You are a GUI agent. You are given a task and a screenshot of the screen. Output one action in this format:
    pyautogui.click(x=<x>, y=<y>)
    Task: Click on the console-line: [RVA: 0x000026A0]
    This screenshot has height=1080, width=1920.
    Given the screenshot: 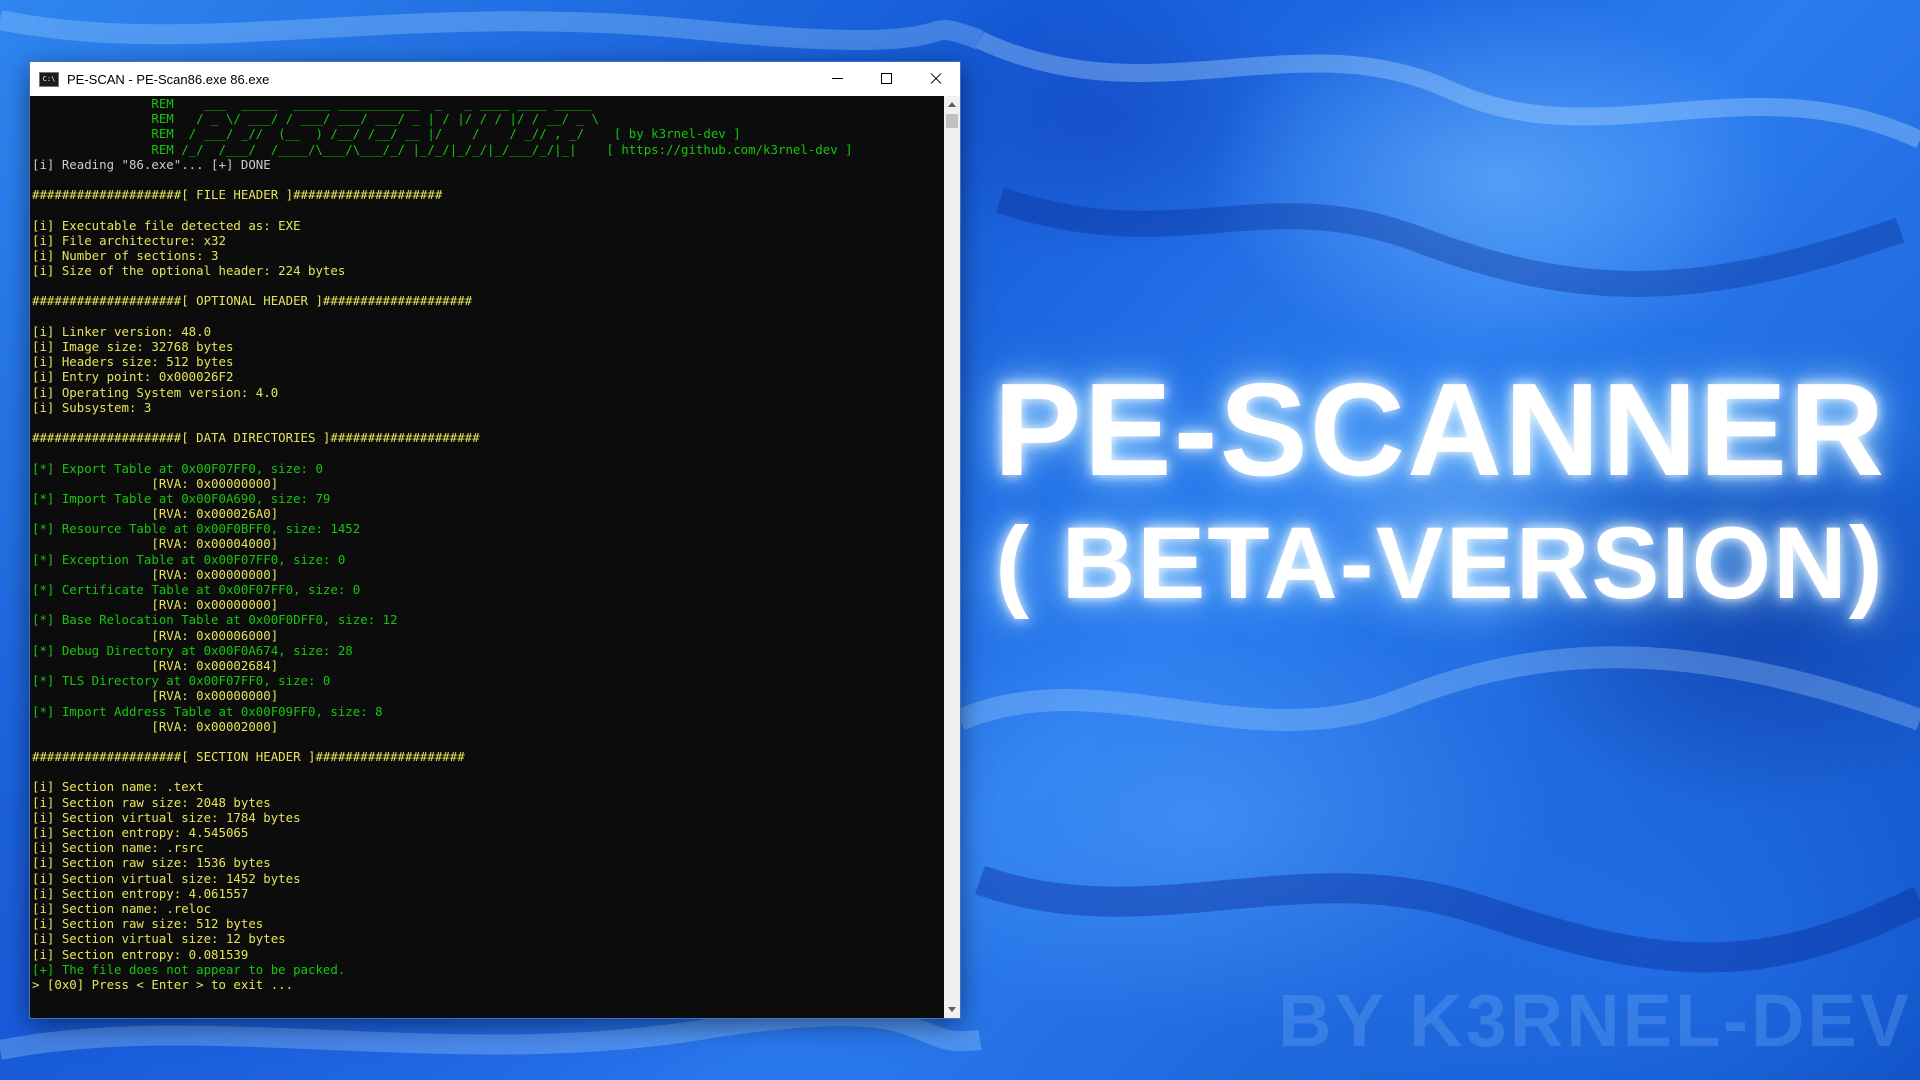 What is the action you would take?
    pyautogui.click(x=155, y=514)
    